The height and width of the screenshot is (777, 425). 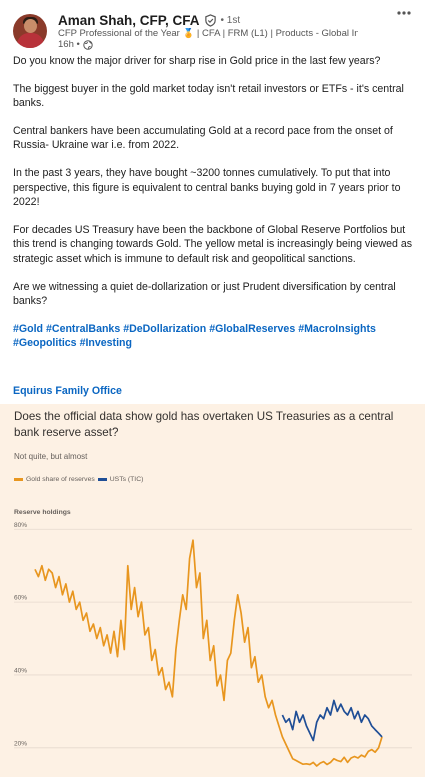 What do you see at coordinates (126, 479) in the screenshot?
I see `legend-label-usts: USTs (TIC)` at bounding box center [126, 479].